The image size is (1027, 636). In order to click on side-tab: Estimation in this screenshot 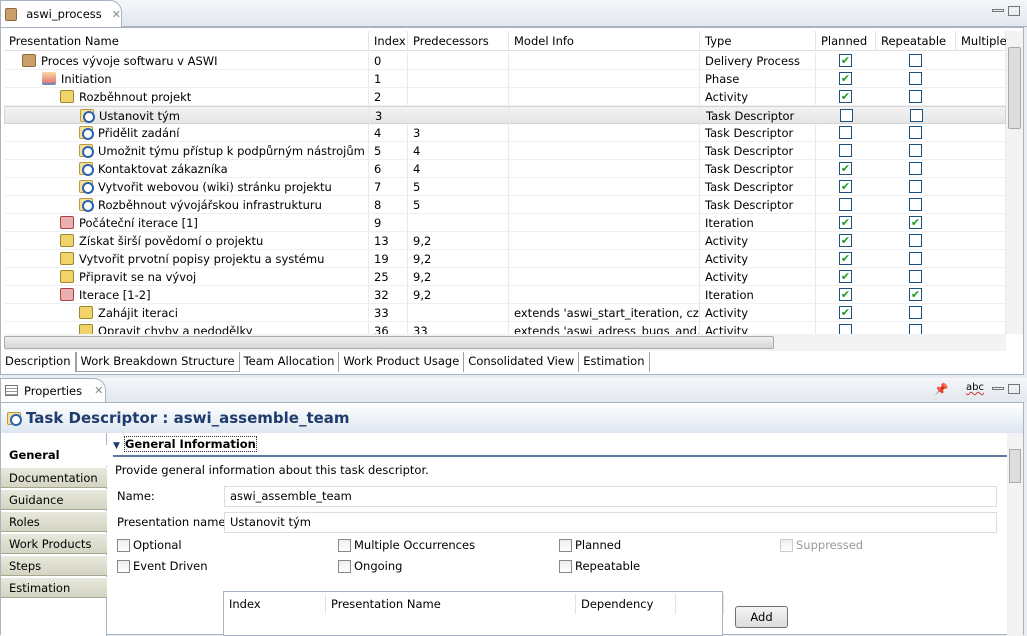, I will do `click(54, 587)`.